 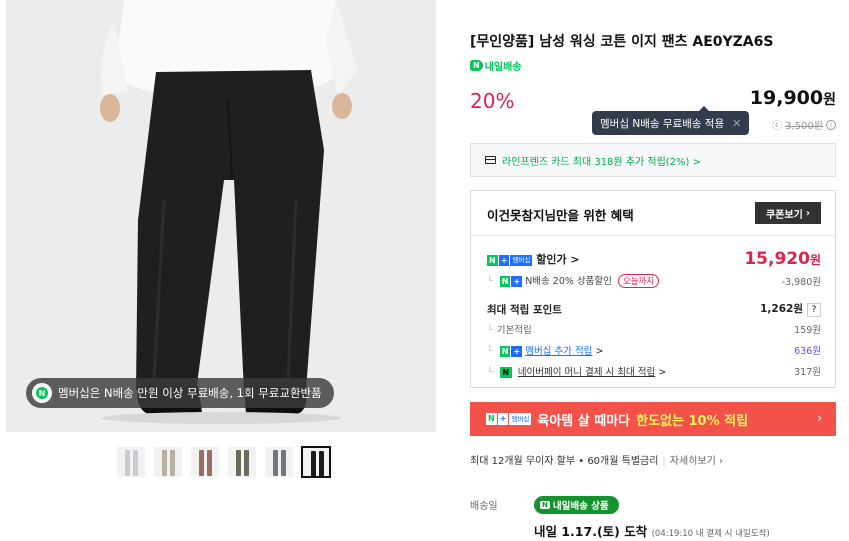 What do you see at coordinates (484, 506) in the screenshot?
I see `shipping-label: 배송일` at bounding box center [484, 506].